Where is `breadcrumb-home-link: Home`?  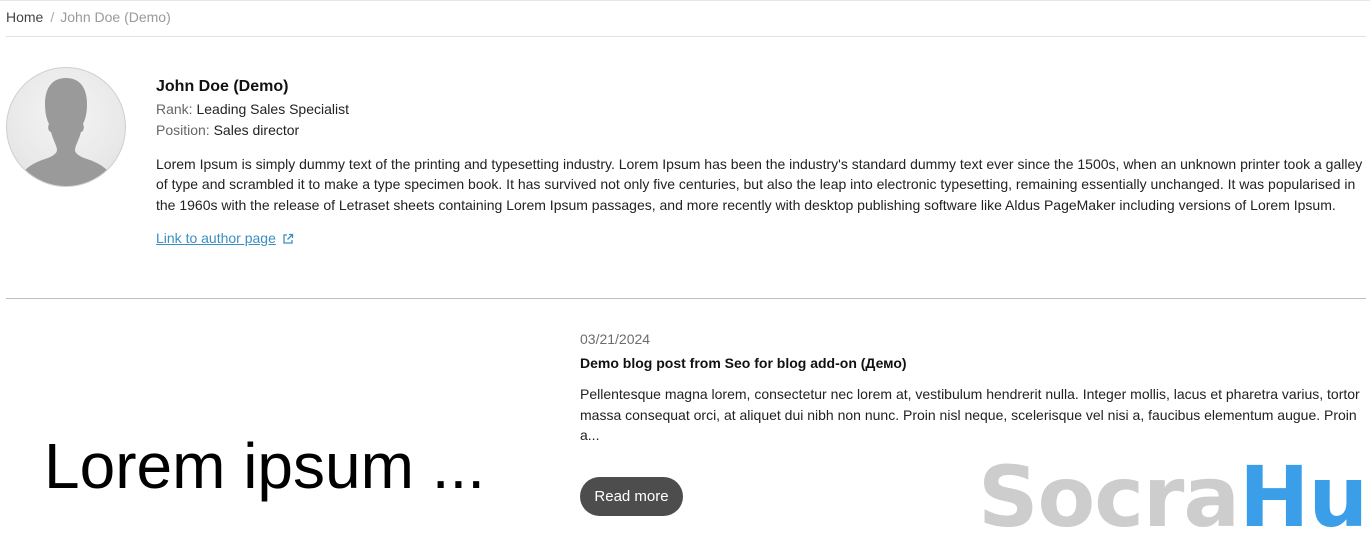
breadcrumb-home-link: Home is located at coordinates (24, 17).